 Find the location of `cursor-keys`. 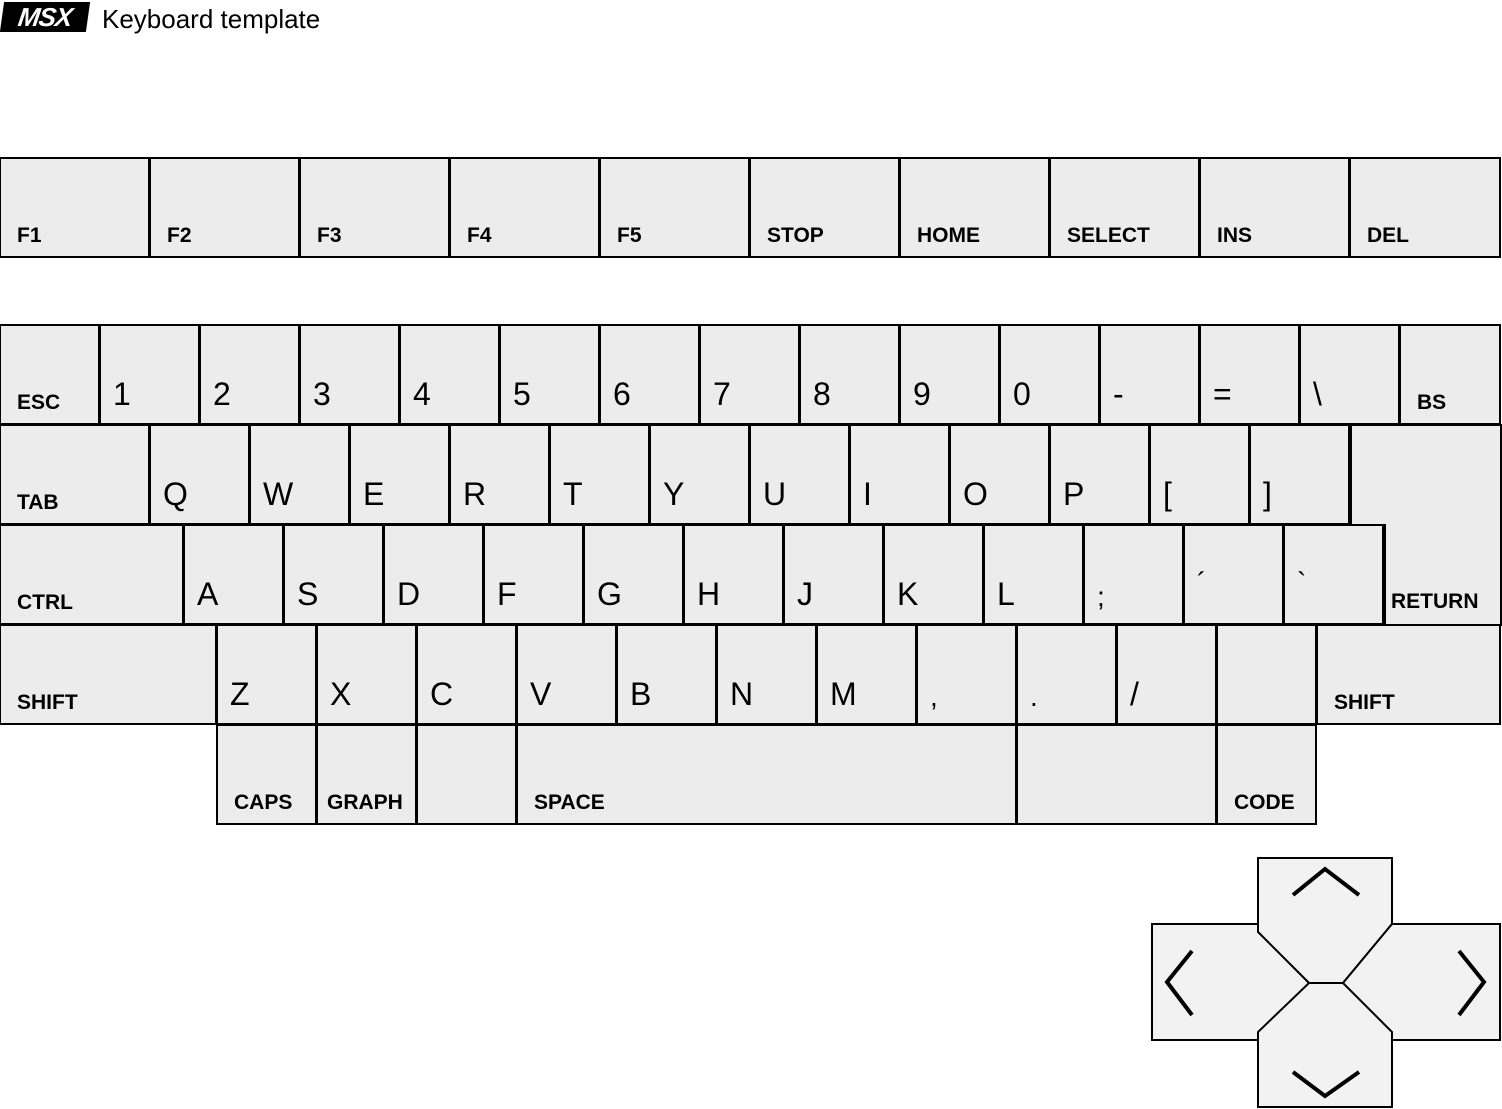

cursor-keys is located at coordinates (1326, 982).